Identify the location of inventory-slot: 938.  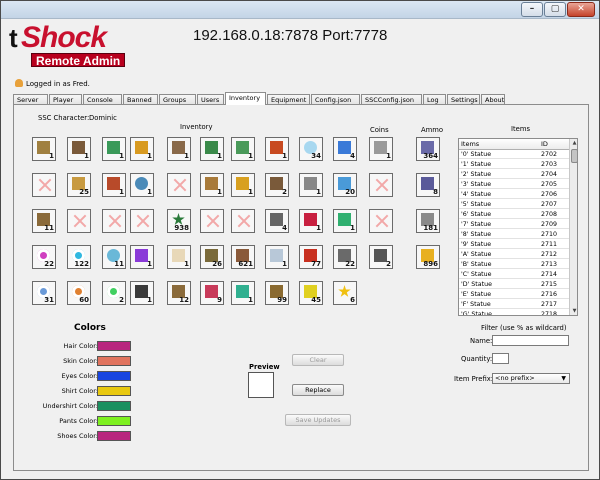
(179, 221).